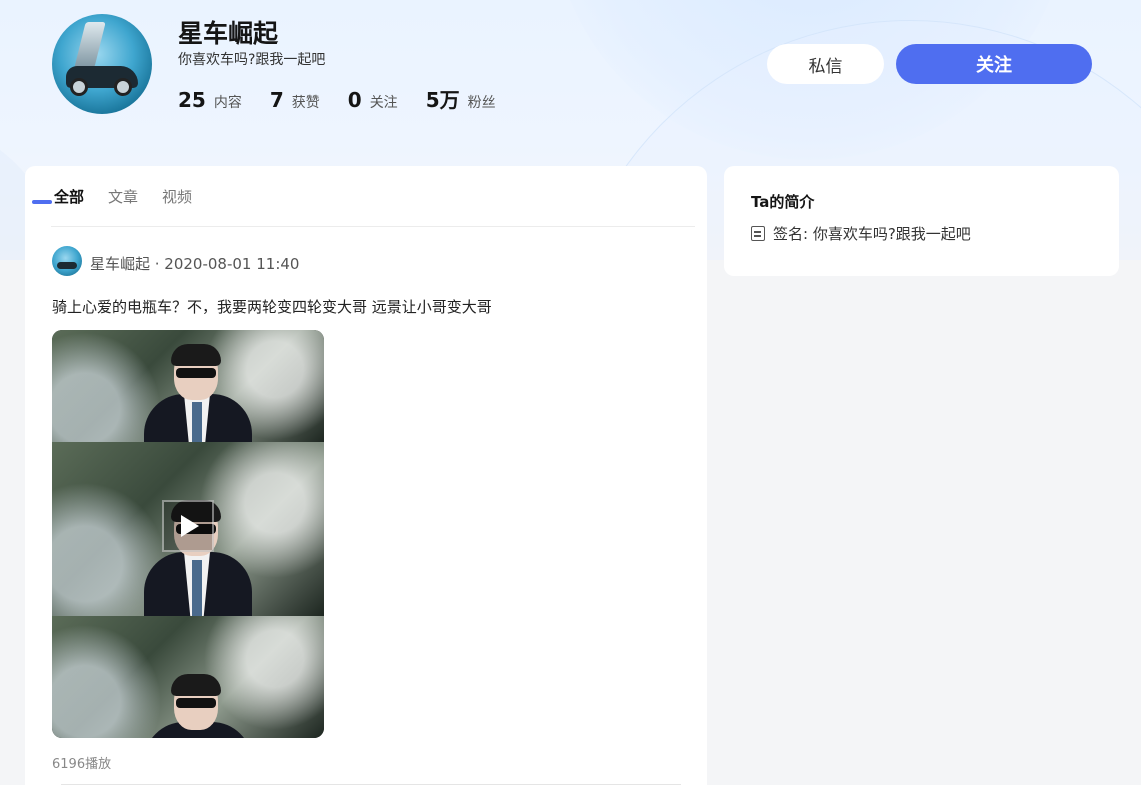 The image size is (1141, 785). Describe the element at coordinates (994, 64) in the screenshot. I see `follow-button: 关注` at that location.